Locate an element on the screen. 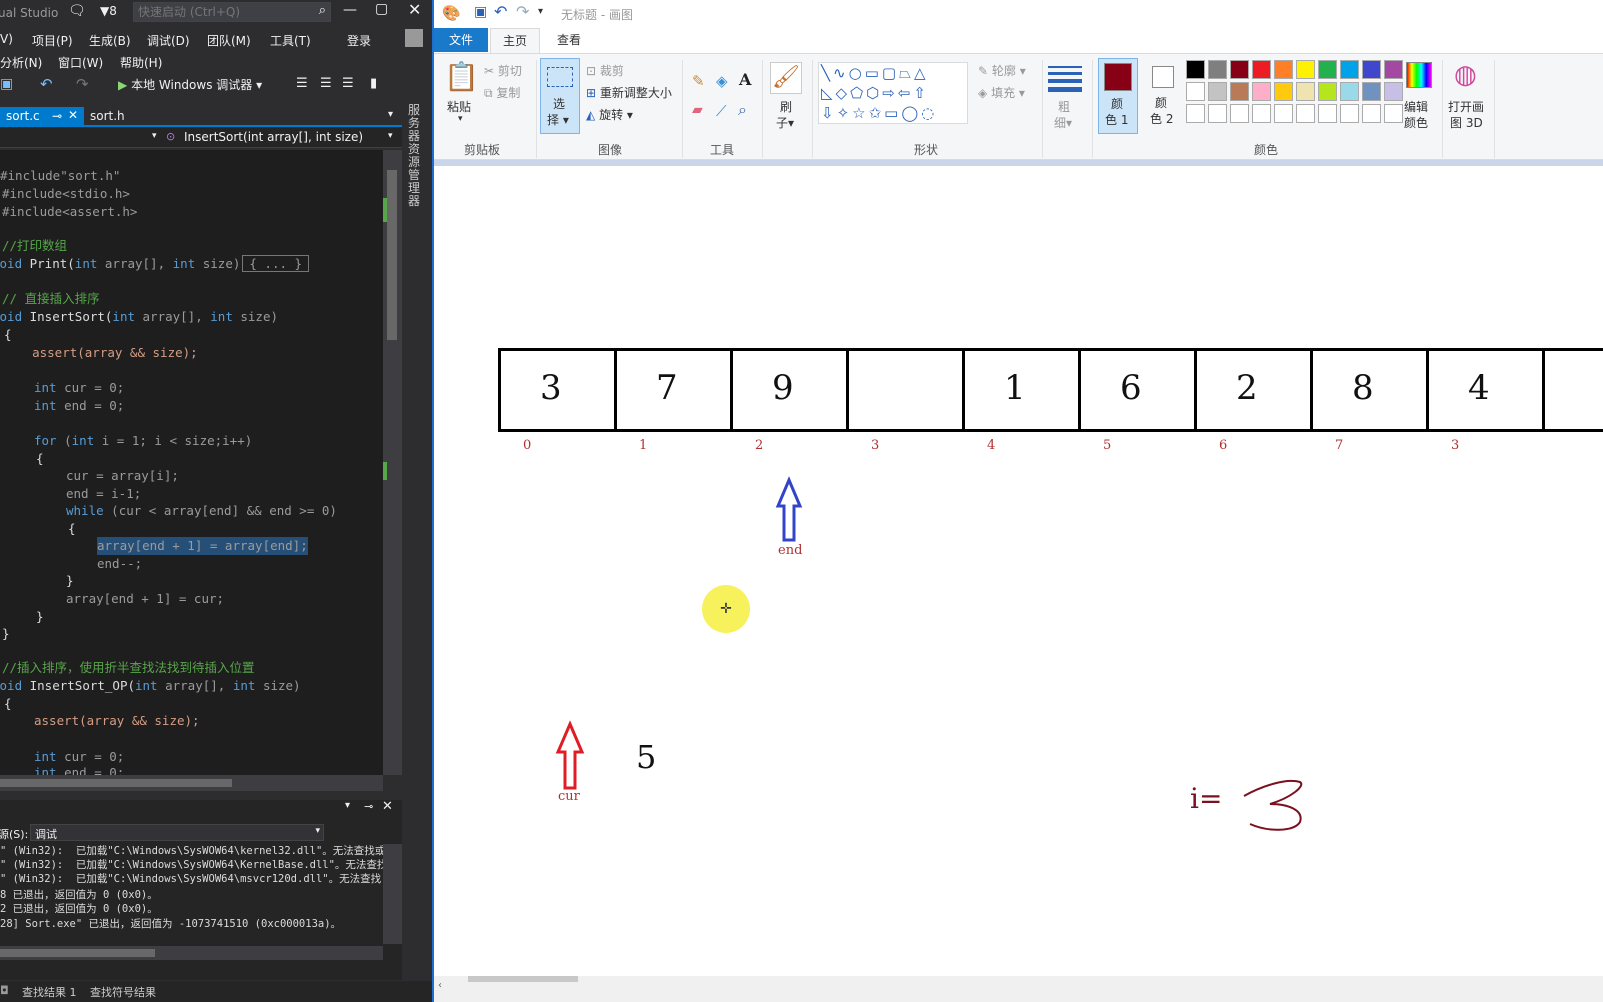 Image resolution: width=1603 pixels, height=1002 pixels. menu-window: 窗口(W) is located at coordinates (80, 62).